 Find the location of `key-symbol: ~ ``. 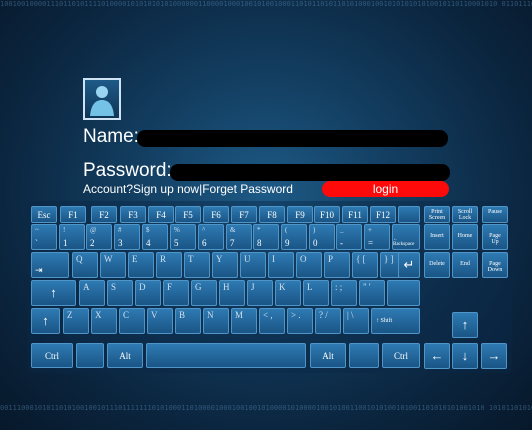

key-symbol: ~ ` is located at coordinates (44, 237).